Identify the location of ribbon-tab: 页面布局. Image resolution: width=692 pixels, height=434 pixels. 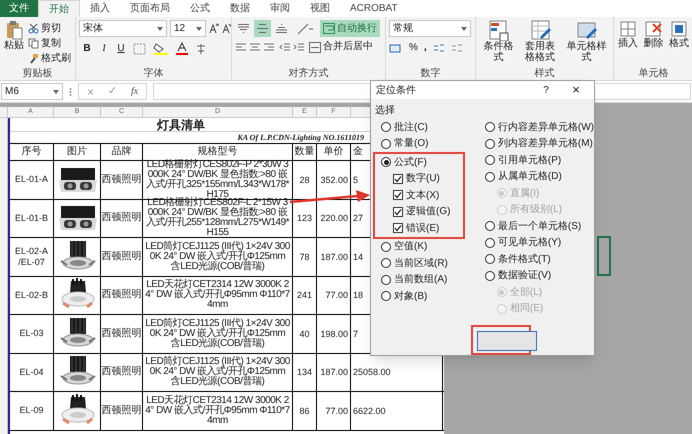
(150, 8).